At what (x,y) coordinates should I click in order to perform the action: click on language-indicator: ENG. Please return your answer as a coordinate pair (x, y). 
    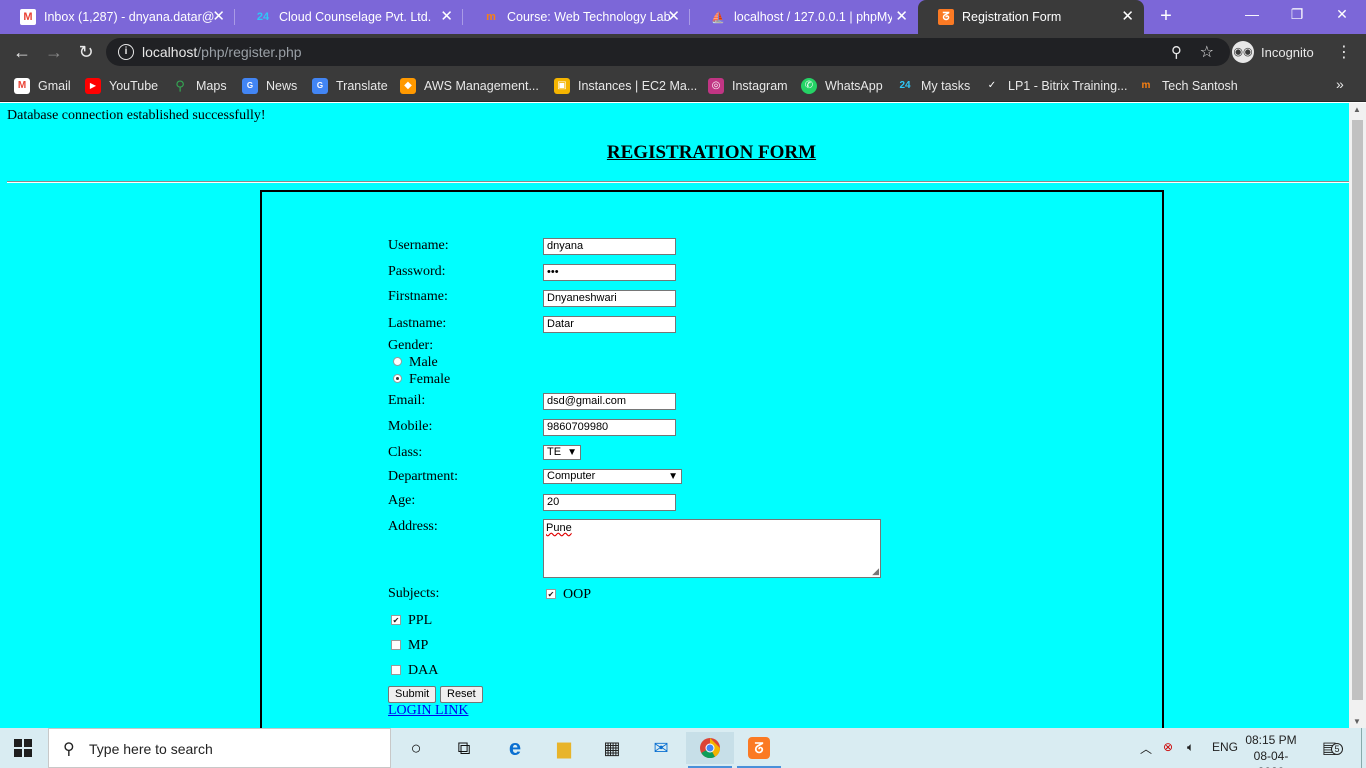
    Looking at the image, I should click on (1225, 747).